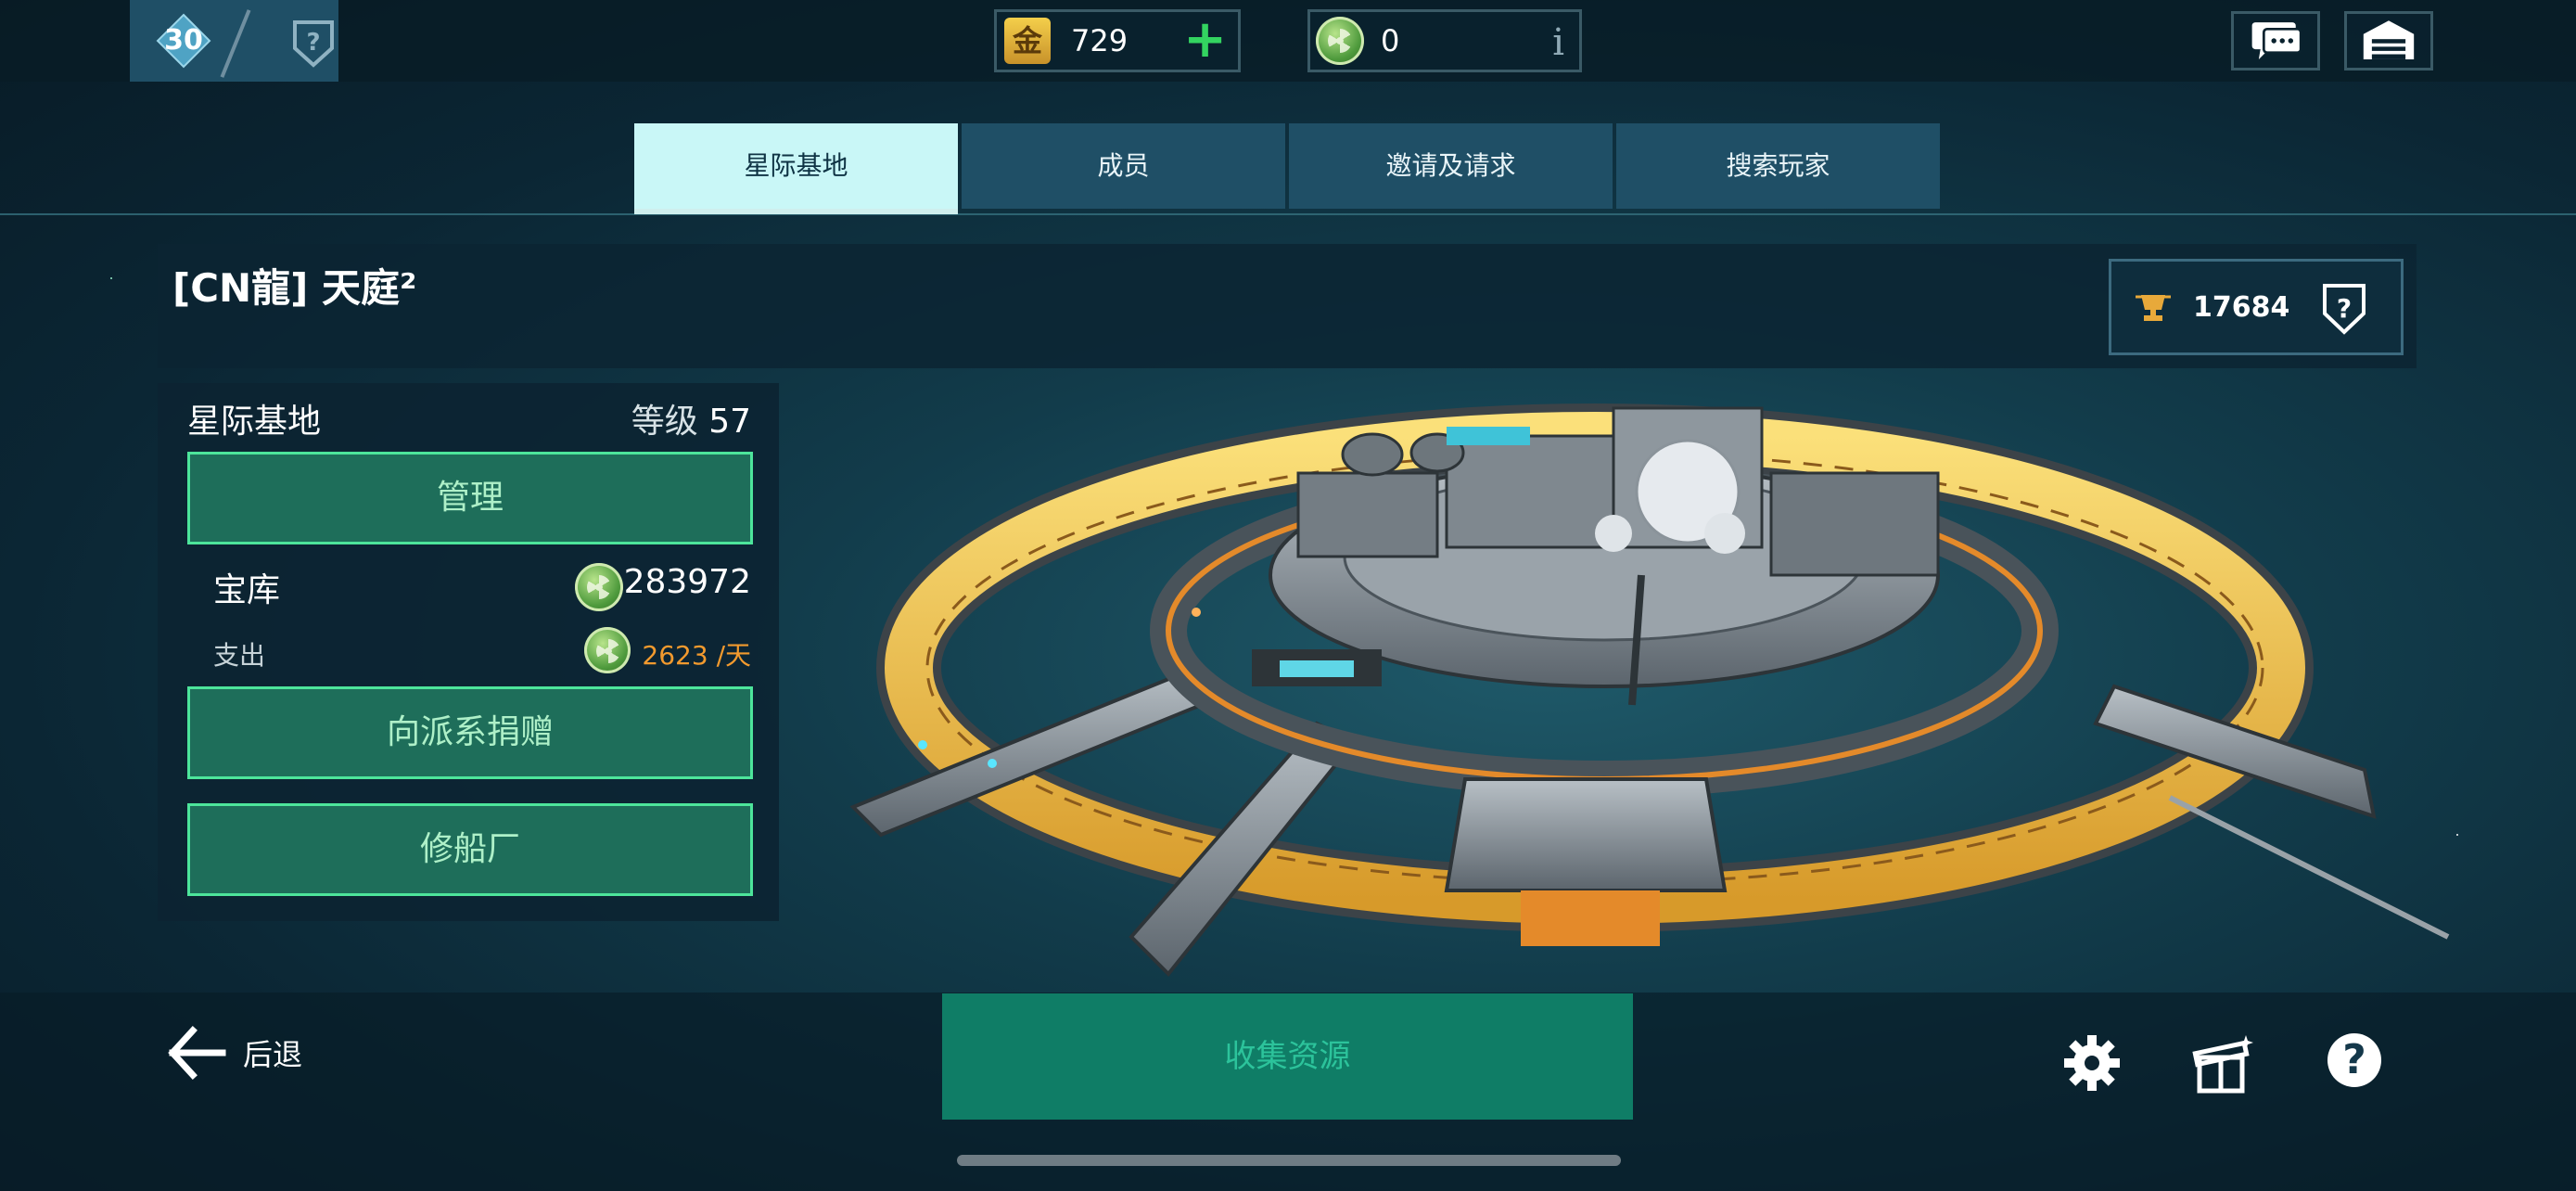  I want to click on gold-icon: 金, so click(1028, 41).